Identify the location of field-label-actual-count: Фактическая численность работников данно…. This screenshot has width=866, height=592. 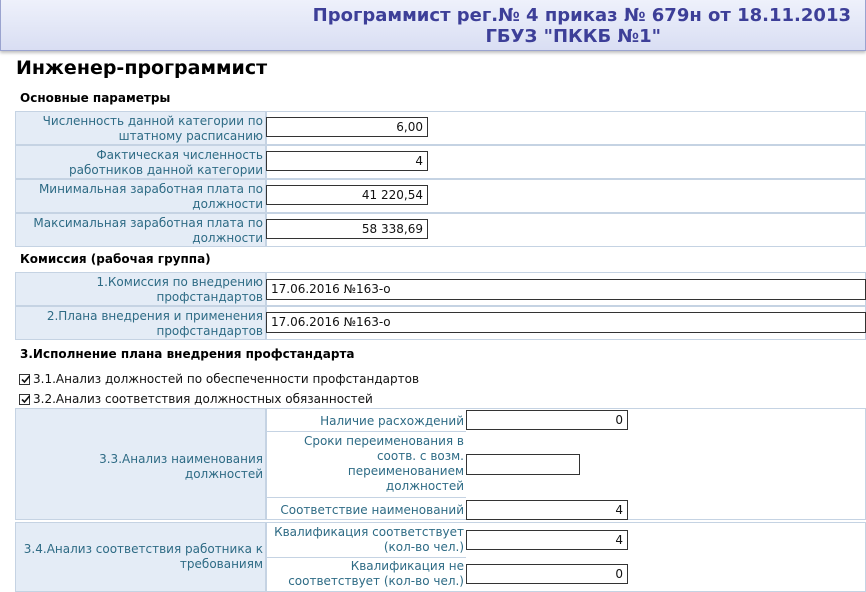
(140, 162).